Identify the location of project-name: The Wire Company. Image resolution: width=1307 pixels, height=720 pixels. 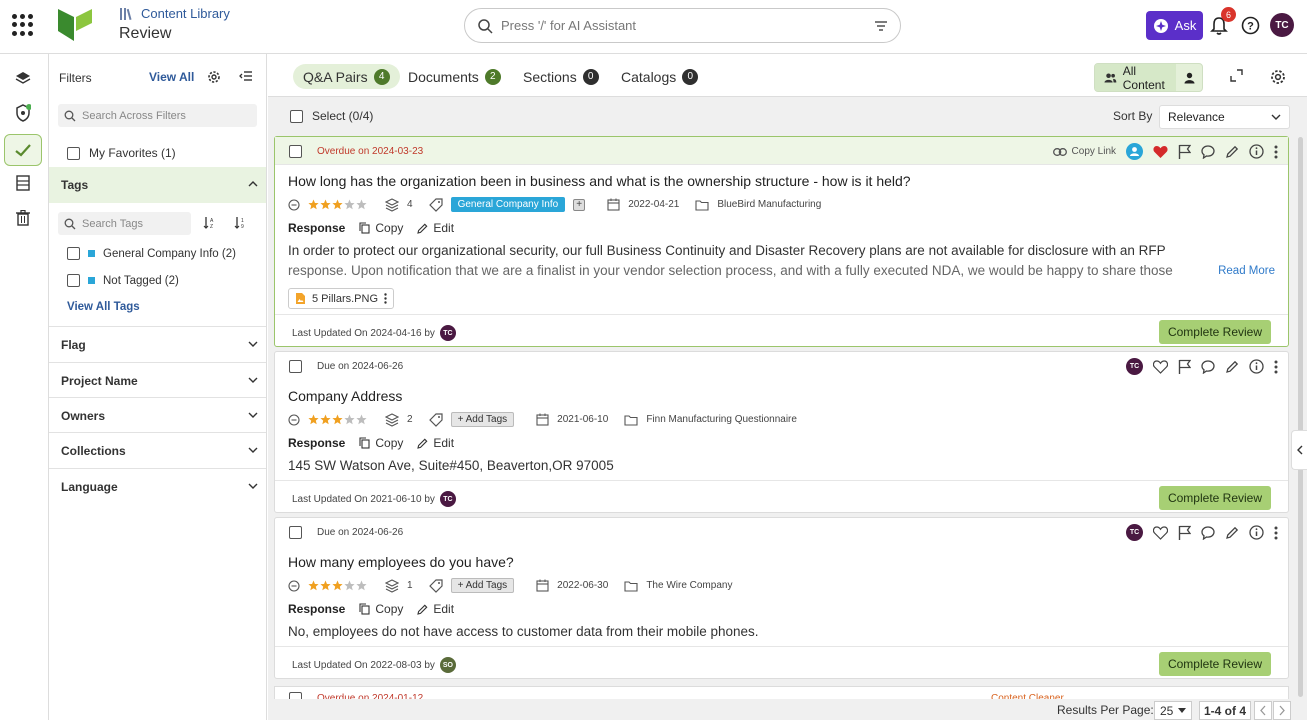
(689, 585).